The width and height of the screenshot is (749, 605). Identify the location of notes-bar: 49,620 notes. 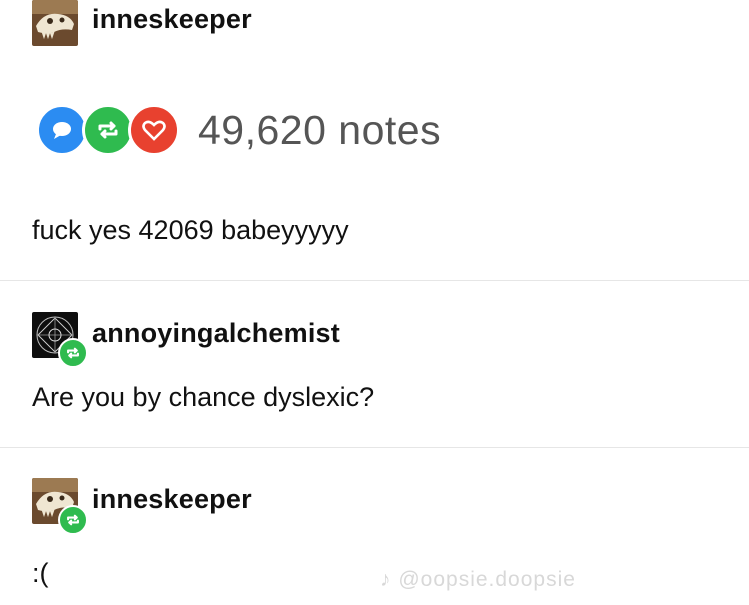
(238, 130).